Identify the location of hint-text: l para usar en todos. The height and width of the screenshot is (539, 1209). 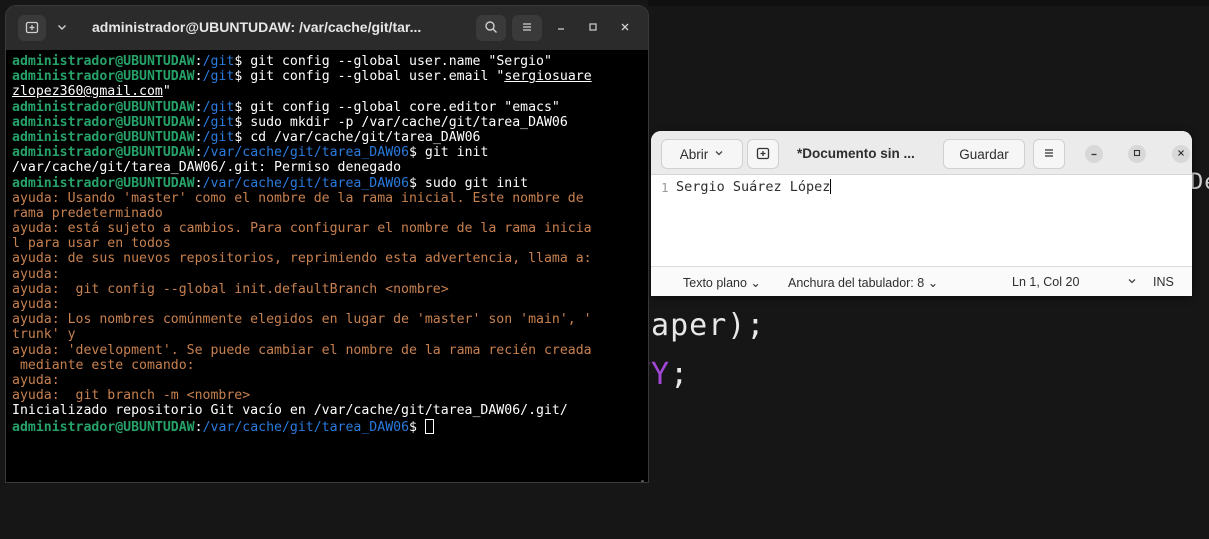
(91, 244).